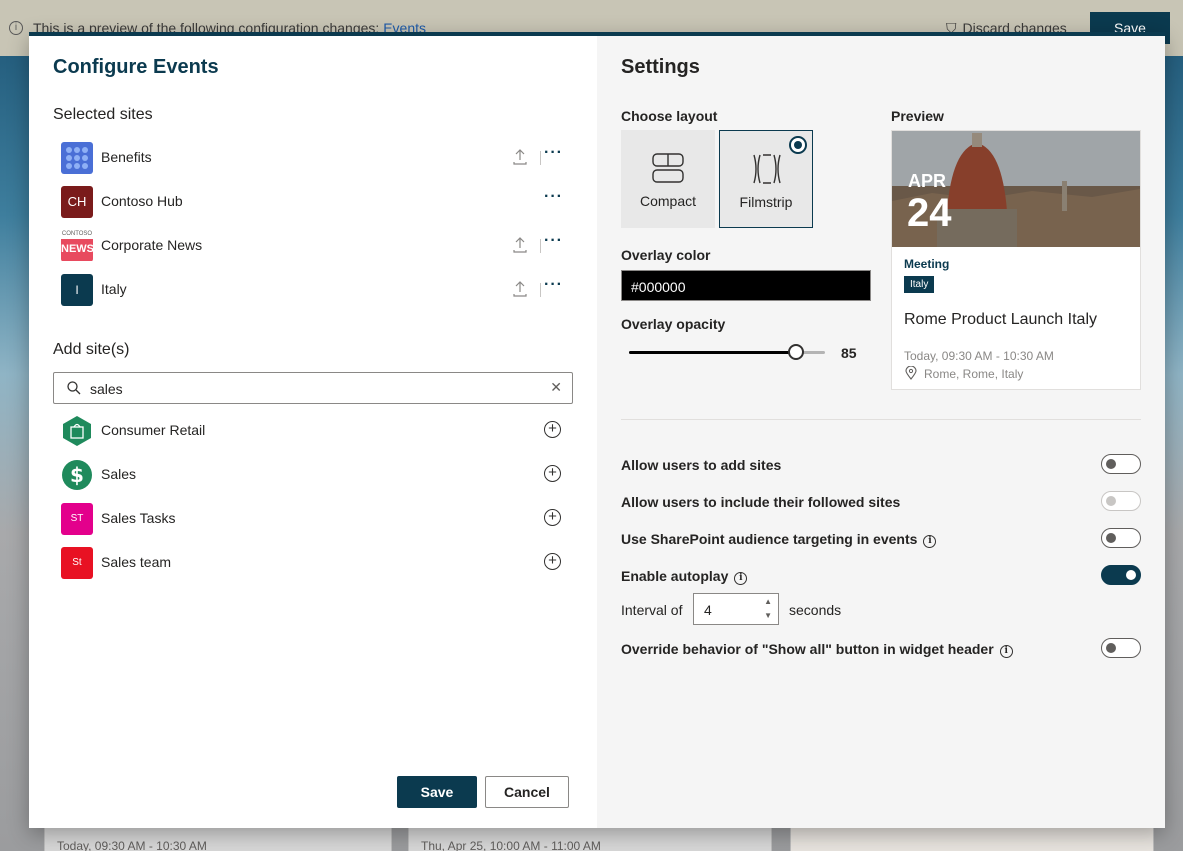 This screenshot has height=851, width=1183. What do you see at coordinates (77, 431) in the screenshot?
I see `site-logo-consumer-retail` at bounding box center [77, 431].